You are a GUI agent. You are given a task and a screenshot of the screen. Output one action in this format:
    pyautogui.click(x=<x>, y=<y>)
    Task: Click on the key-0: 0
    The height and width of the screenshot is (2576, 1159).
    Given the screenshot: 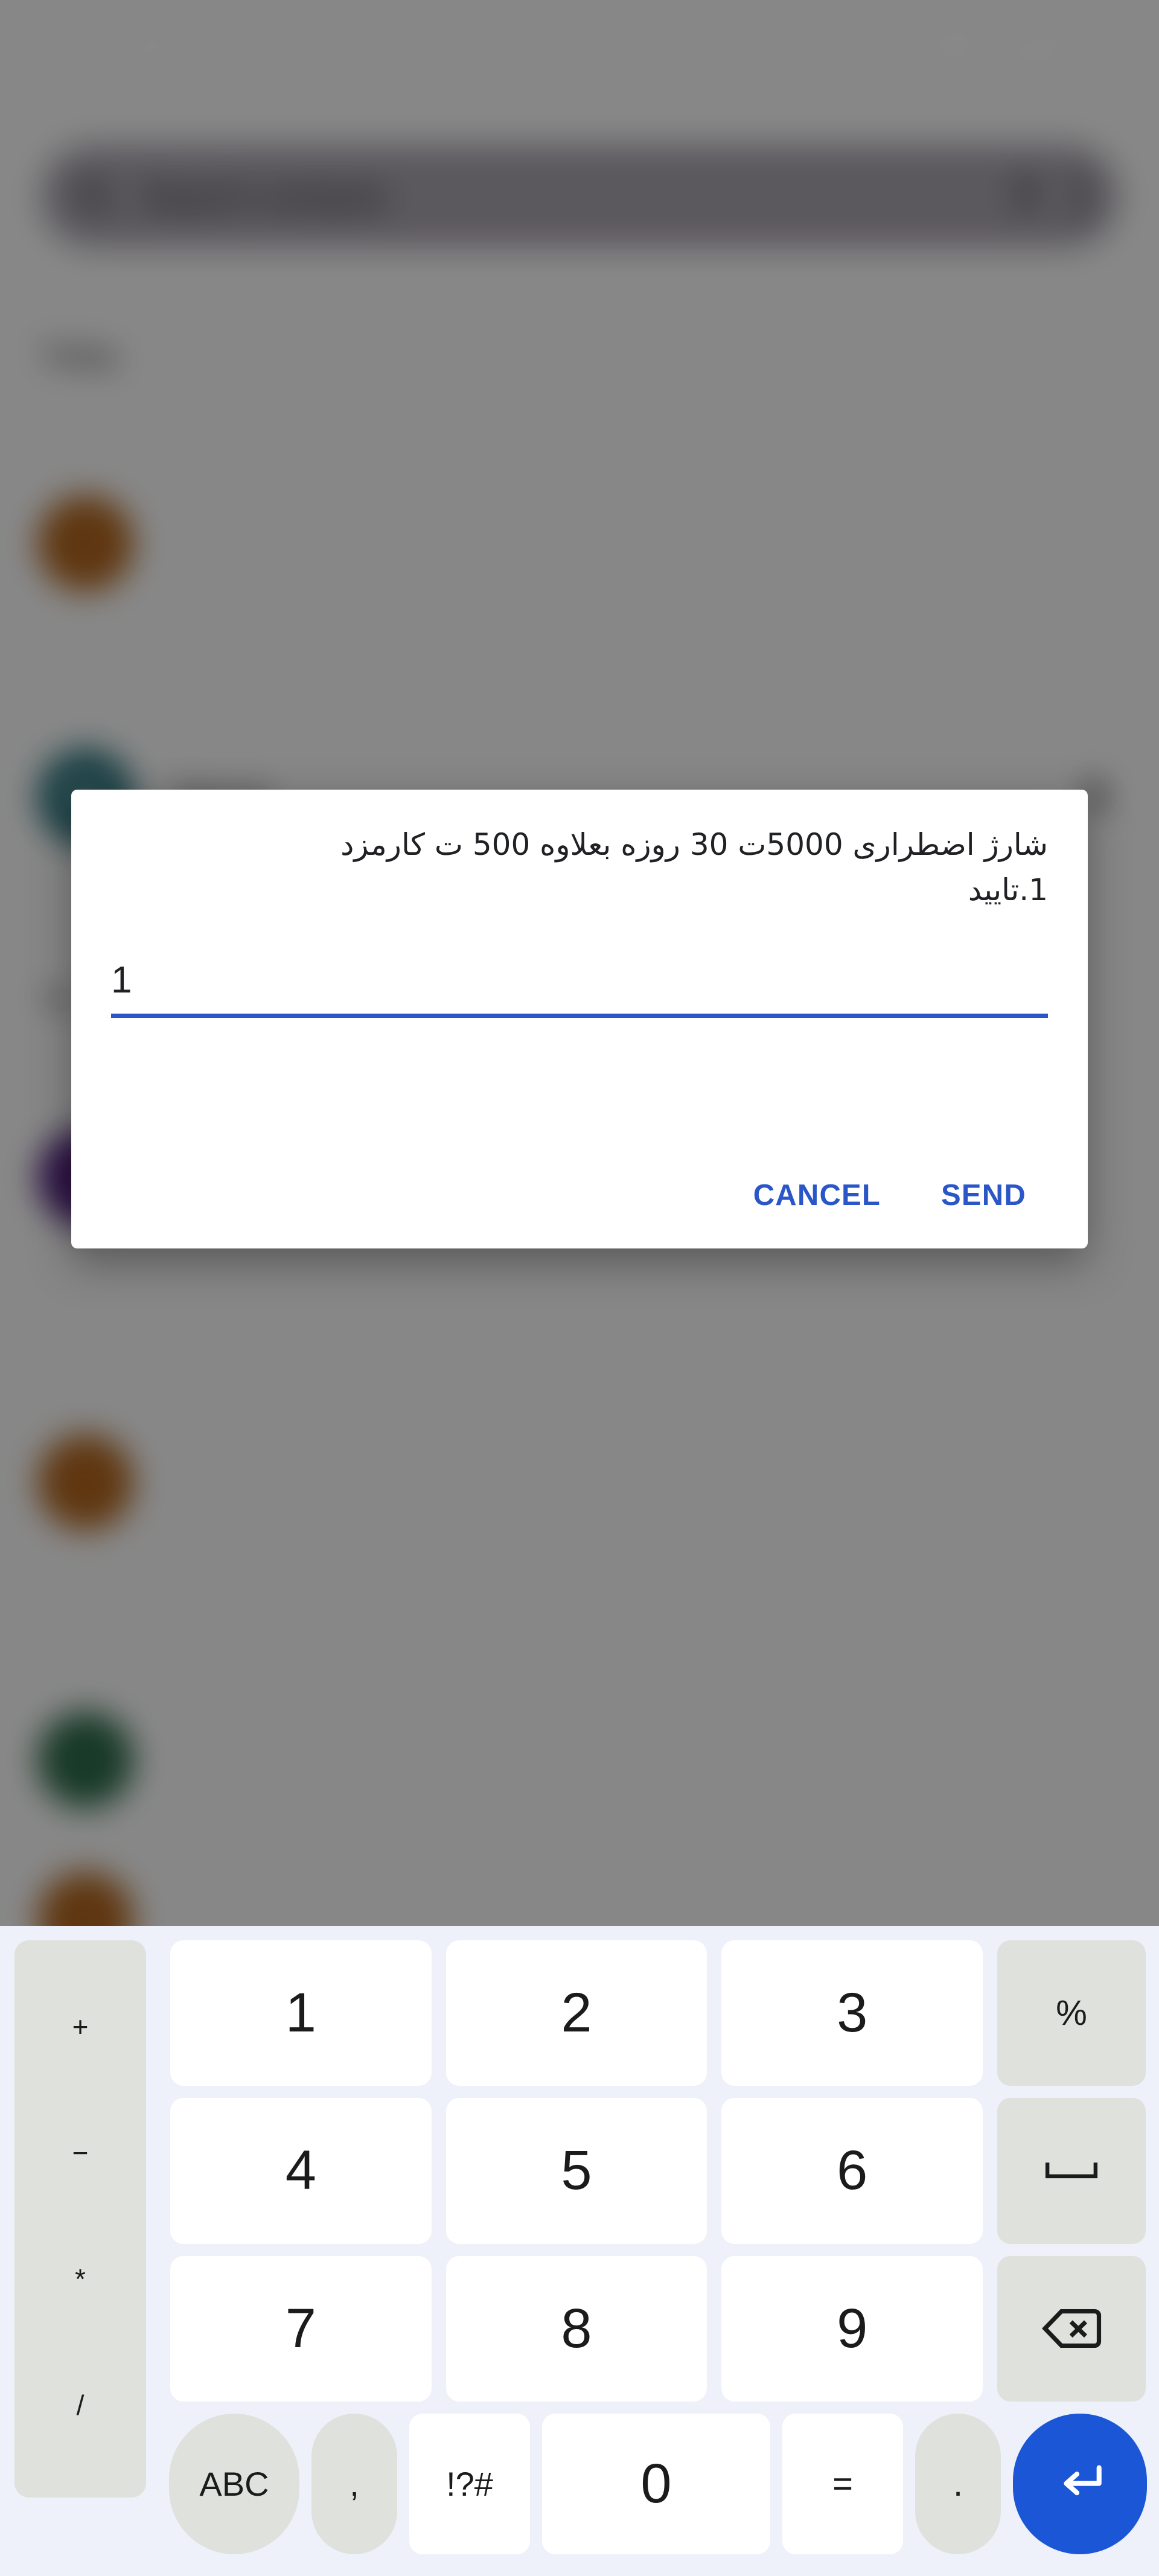 What is the action you would take?
    pyautogui.click(x=656, y=2484)
    